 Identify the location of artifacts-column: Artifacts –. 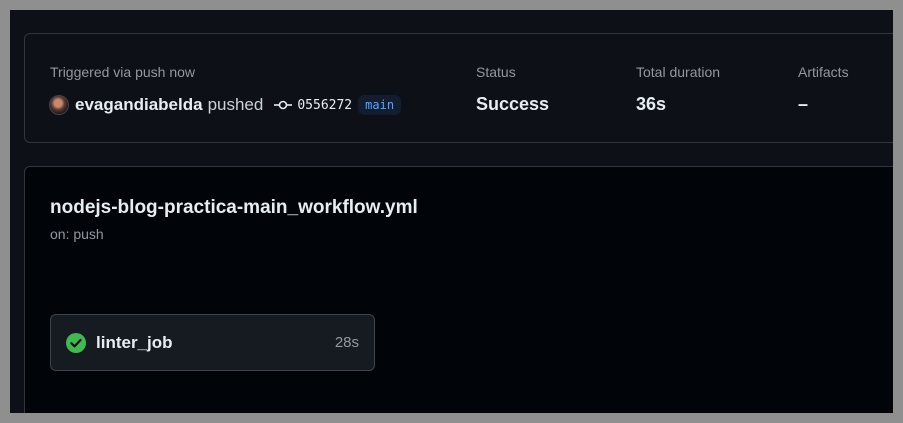
(823, 89).